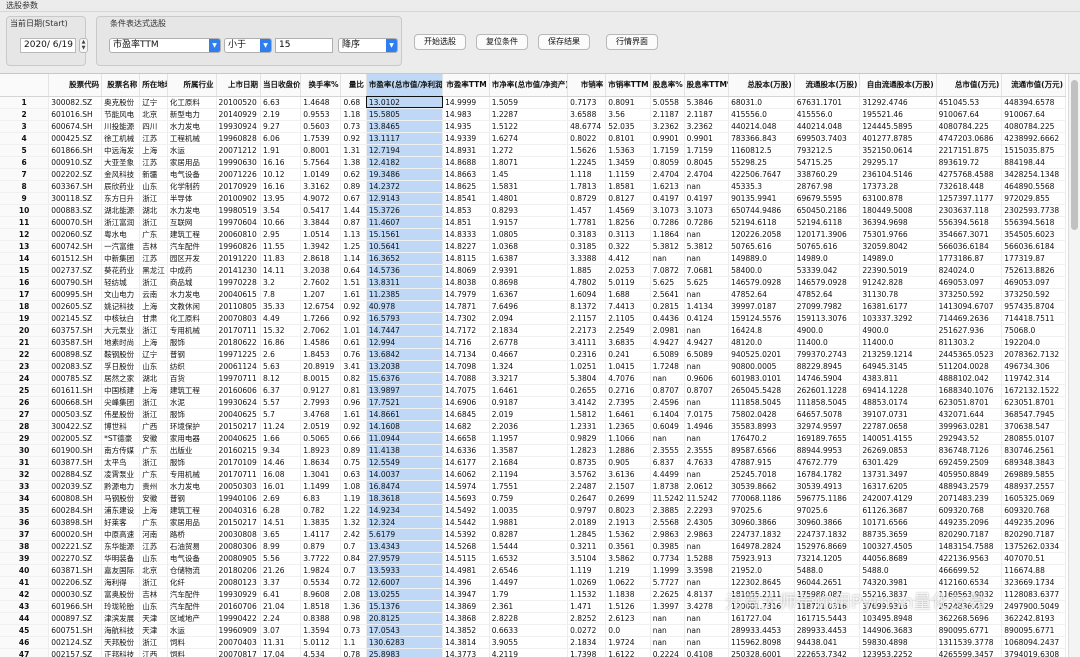 The height and width of the screenshot is (657, 1080). What do you see at coordinates (281, 534) in the screenshot?
I see `table-cell: 3.65` at bounding box center [281, 534].